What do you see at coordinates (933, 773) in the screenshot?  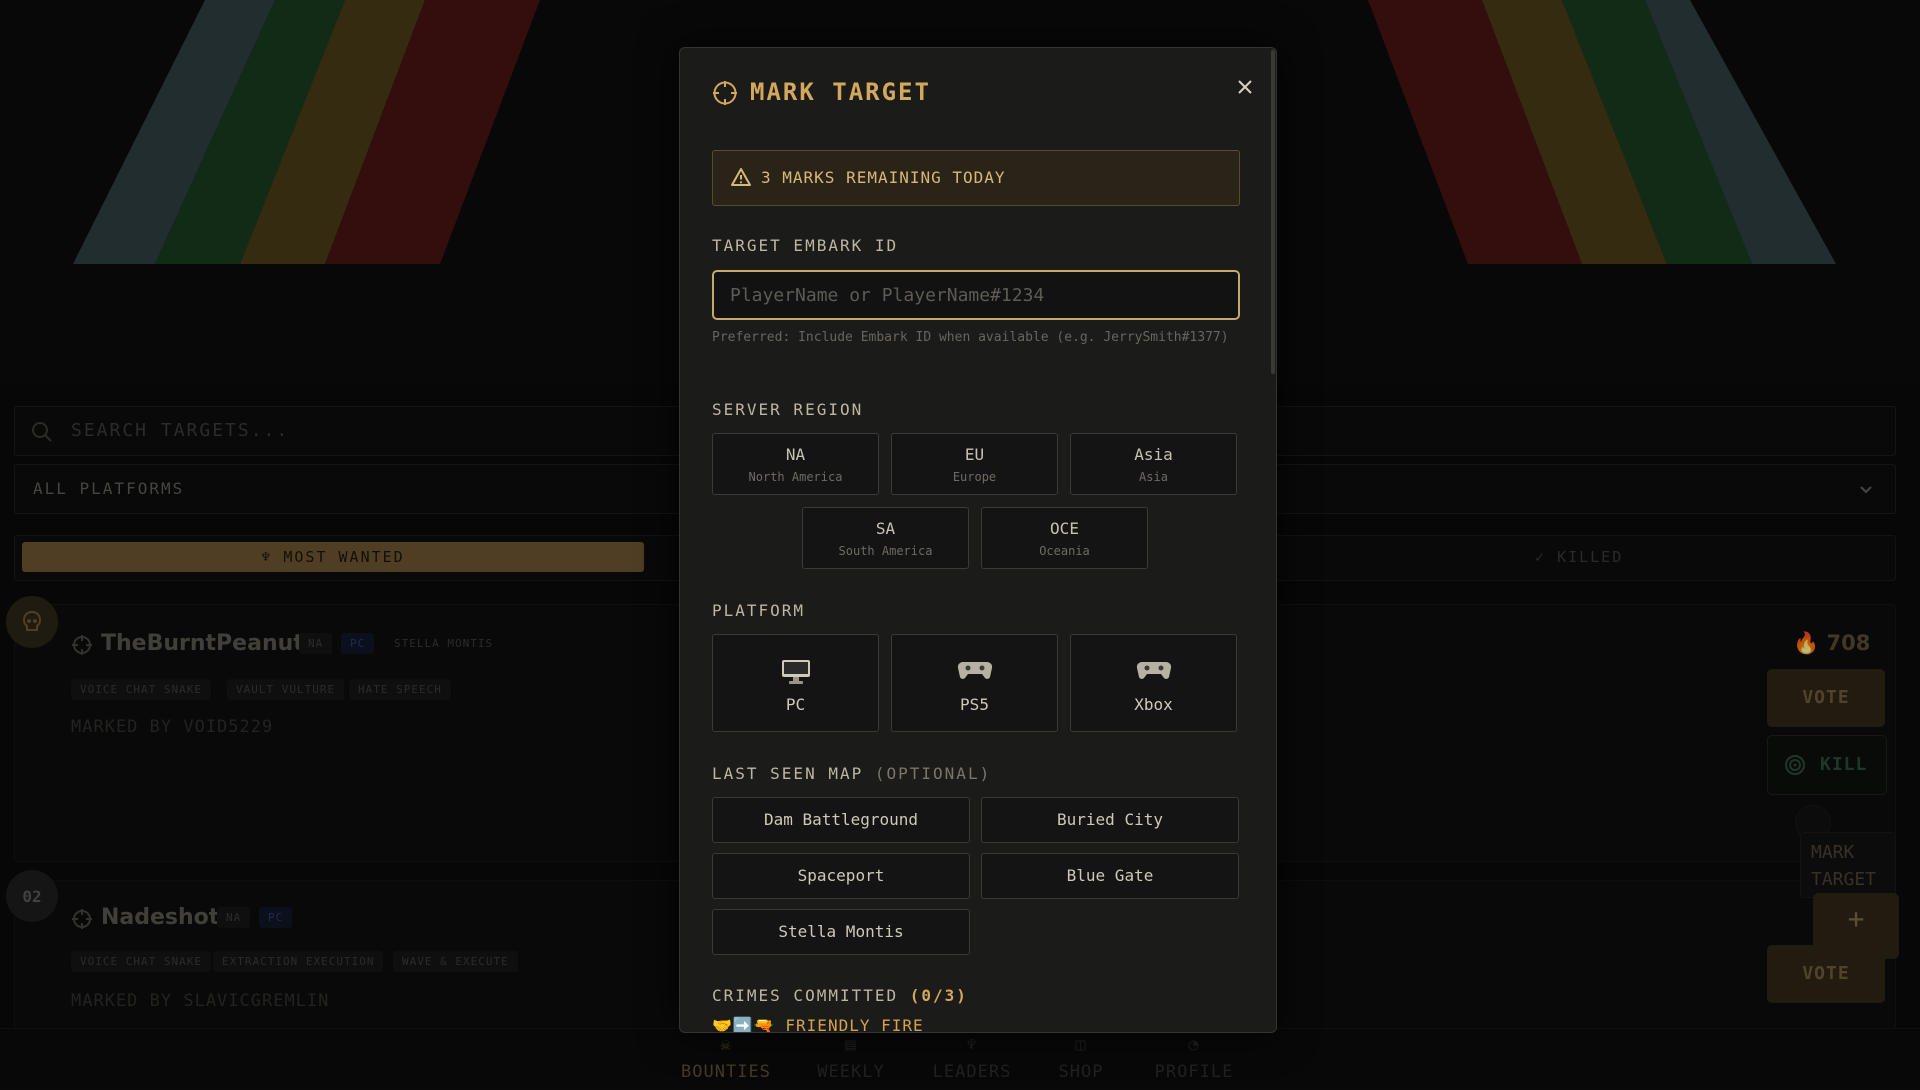 I see `optional-note: (OPTIONAL)` at bounding box center [933, 773].